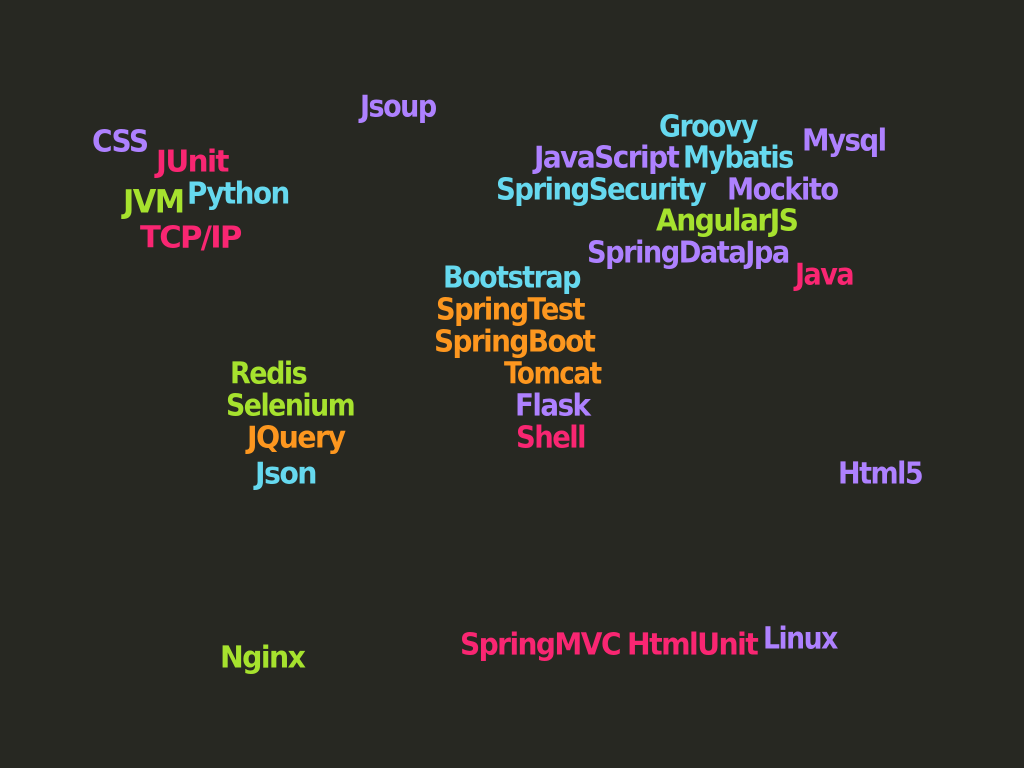 The width and height of the screenshot is (1024, 768). What do you see at coordinates (553, 406) in the screenshot?
I see `word-flask: Flask` at bounding box center [553, 406].